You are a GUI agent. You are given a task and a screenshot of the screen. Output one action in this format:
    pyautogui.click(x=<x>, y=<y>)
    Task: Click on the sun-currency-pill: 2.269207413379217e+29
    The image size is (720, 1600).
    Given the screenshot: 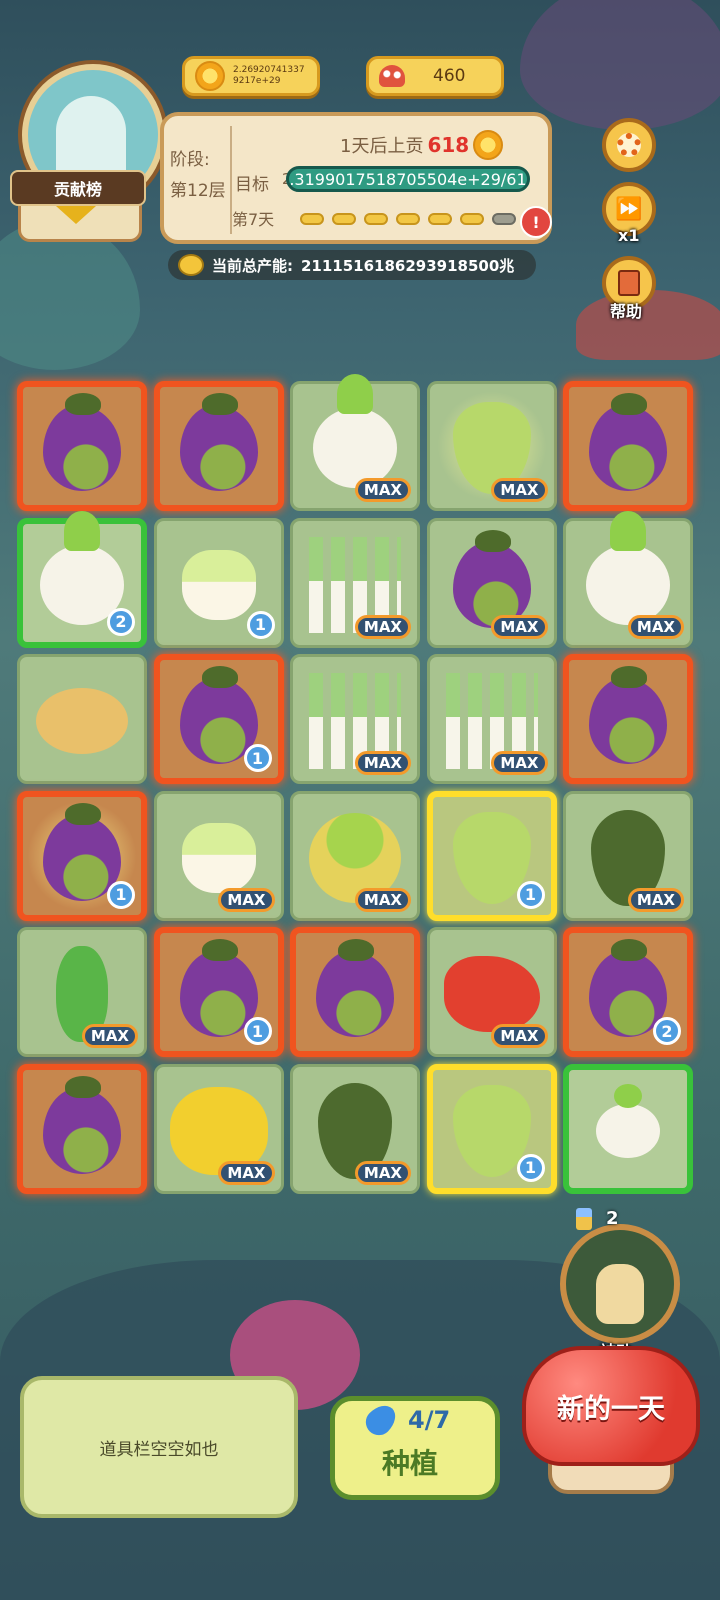 What is the action you would take?
    pyautogui.click(x=251, y=76)
    